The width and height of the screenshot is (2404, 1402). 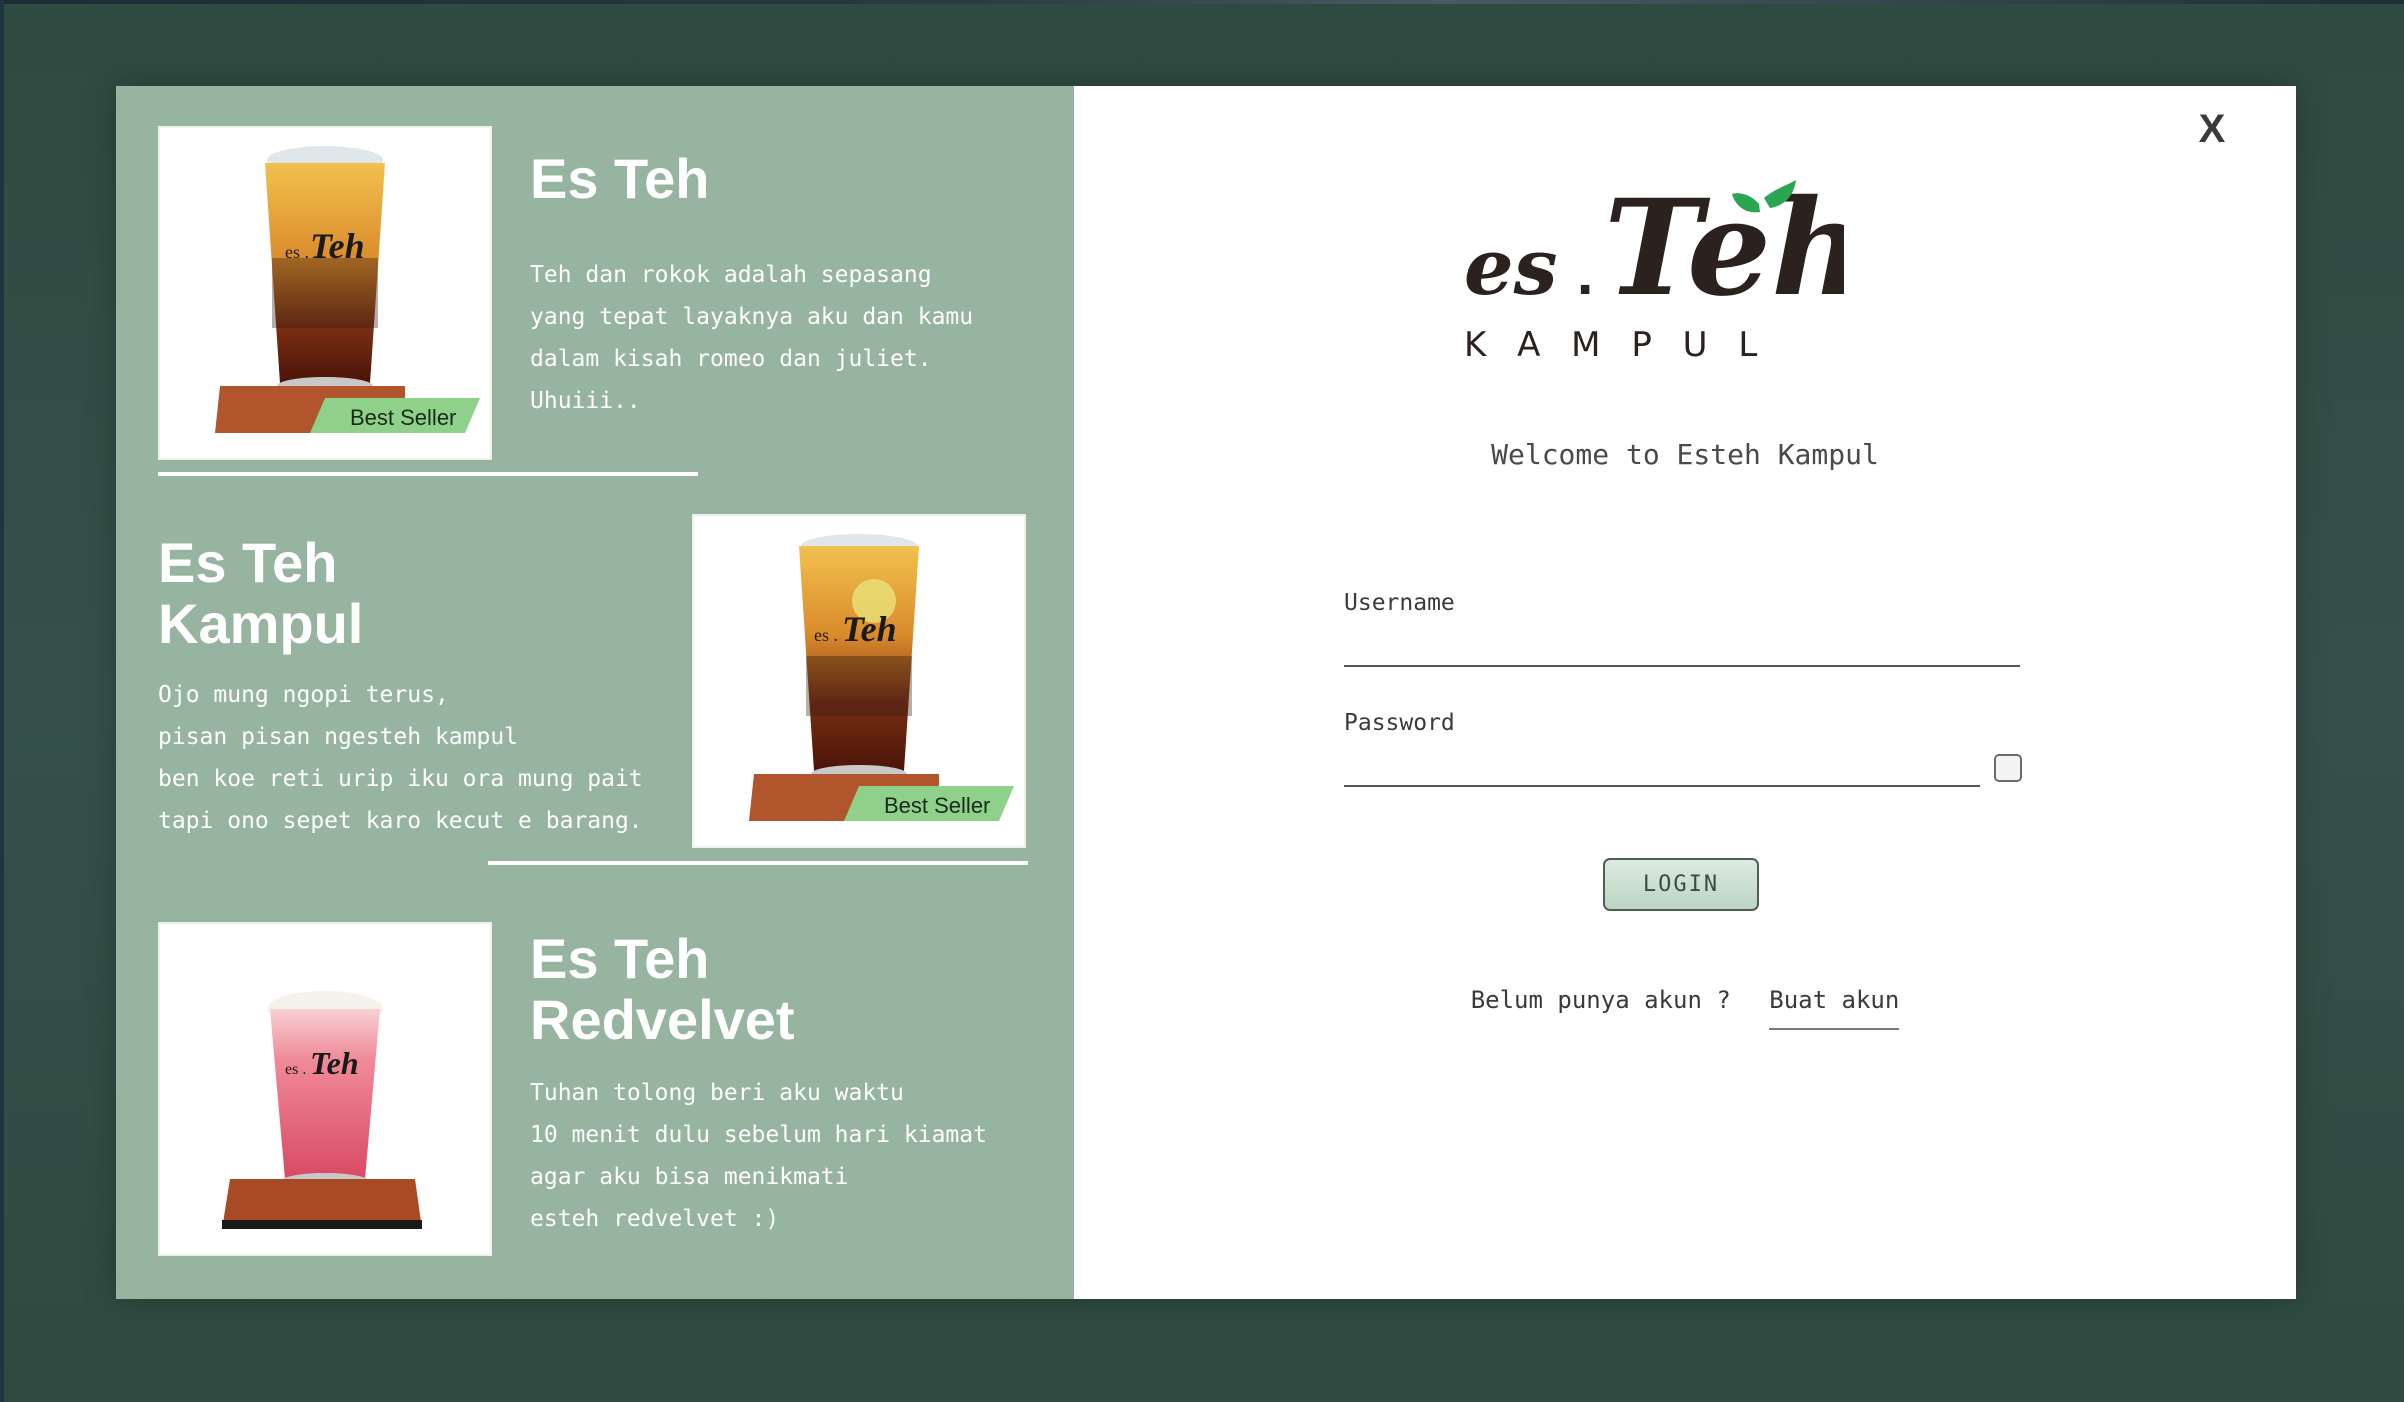 What do you see at coordinates (1600, 1000) in the screenshot?
I see `no-account-text: Belum punya akun ?` at bounding box center [1600, 1000].